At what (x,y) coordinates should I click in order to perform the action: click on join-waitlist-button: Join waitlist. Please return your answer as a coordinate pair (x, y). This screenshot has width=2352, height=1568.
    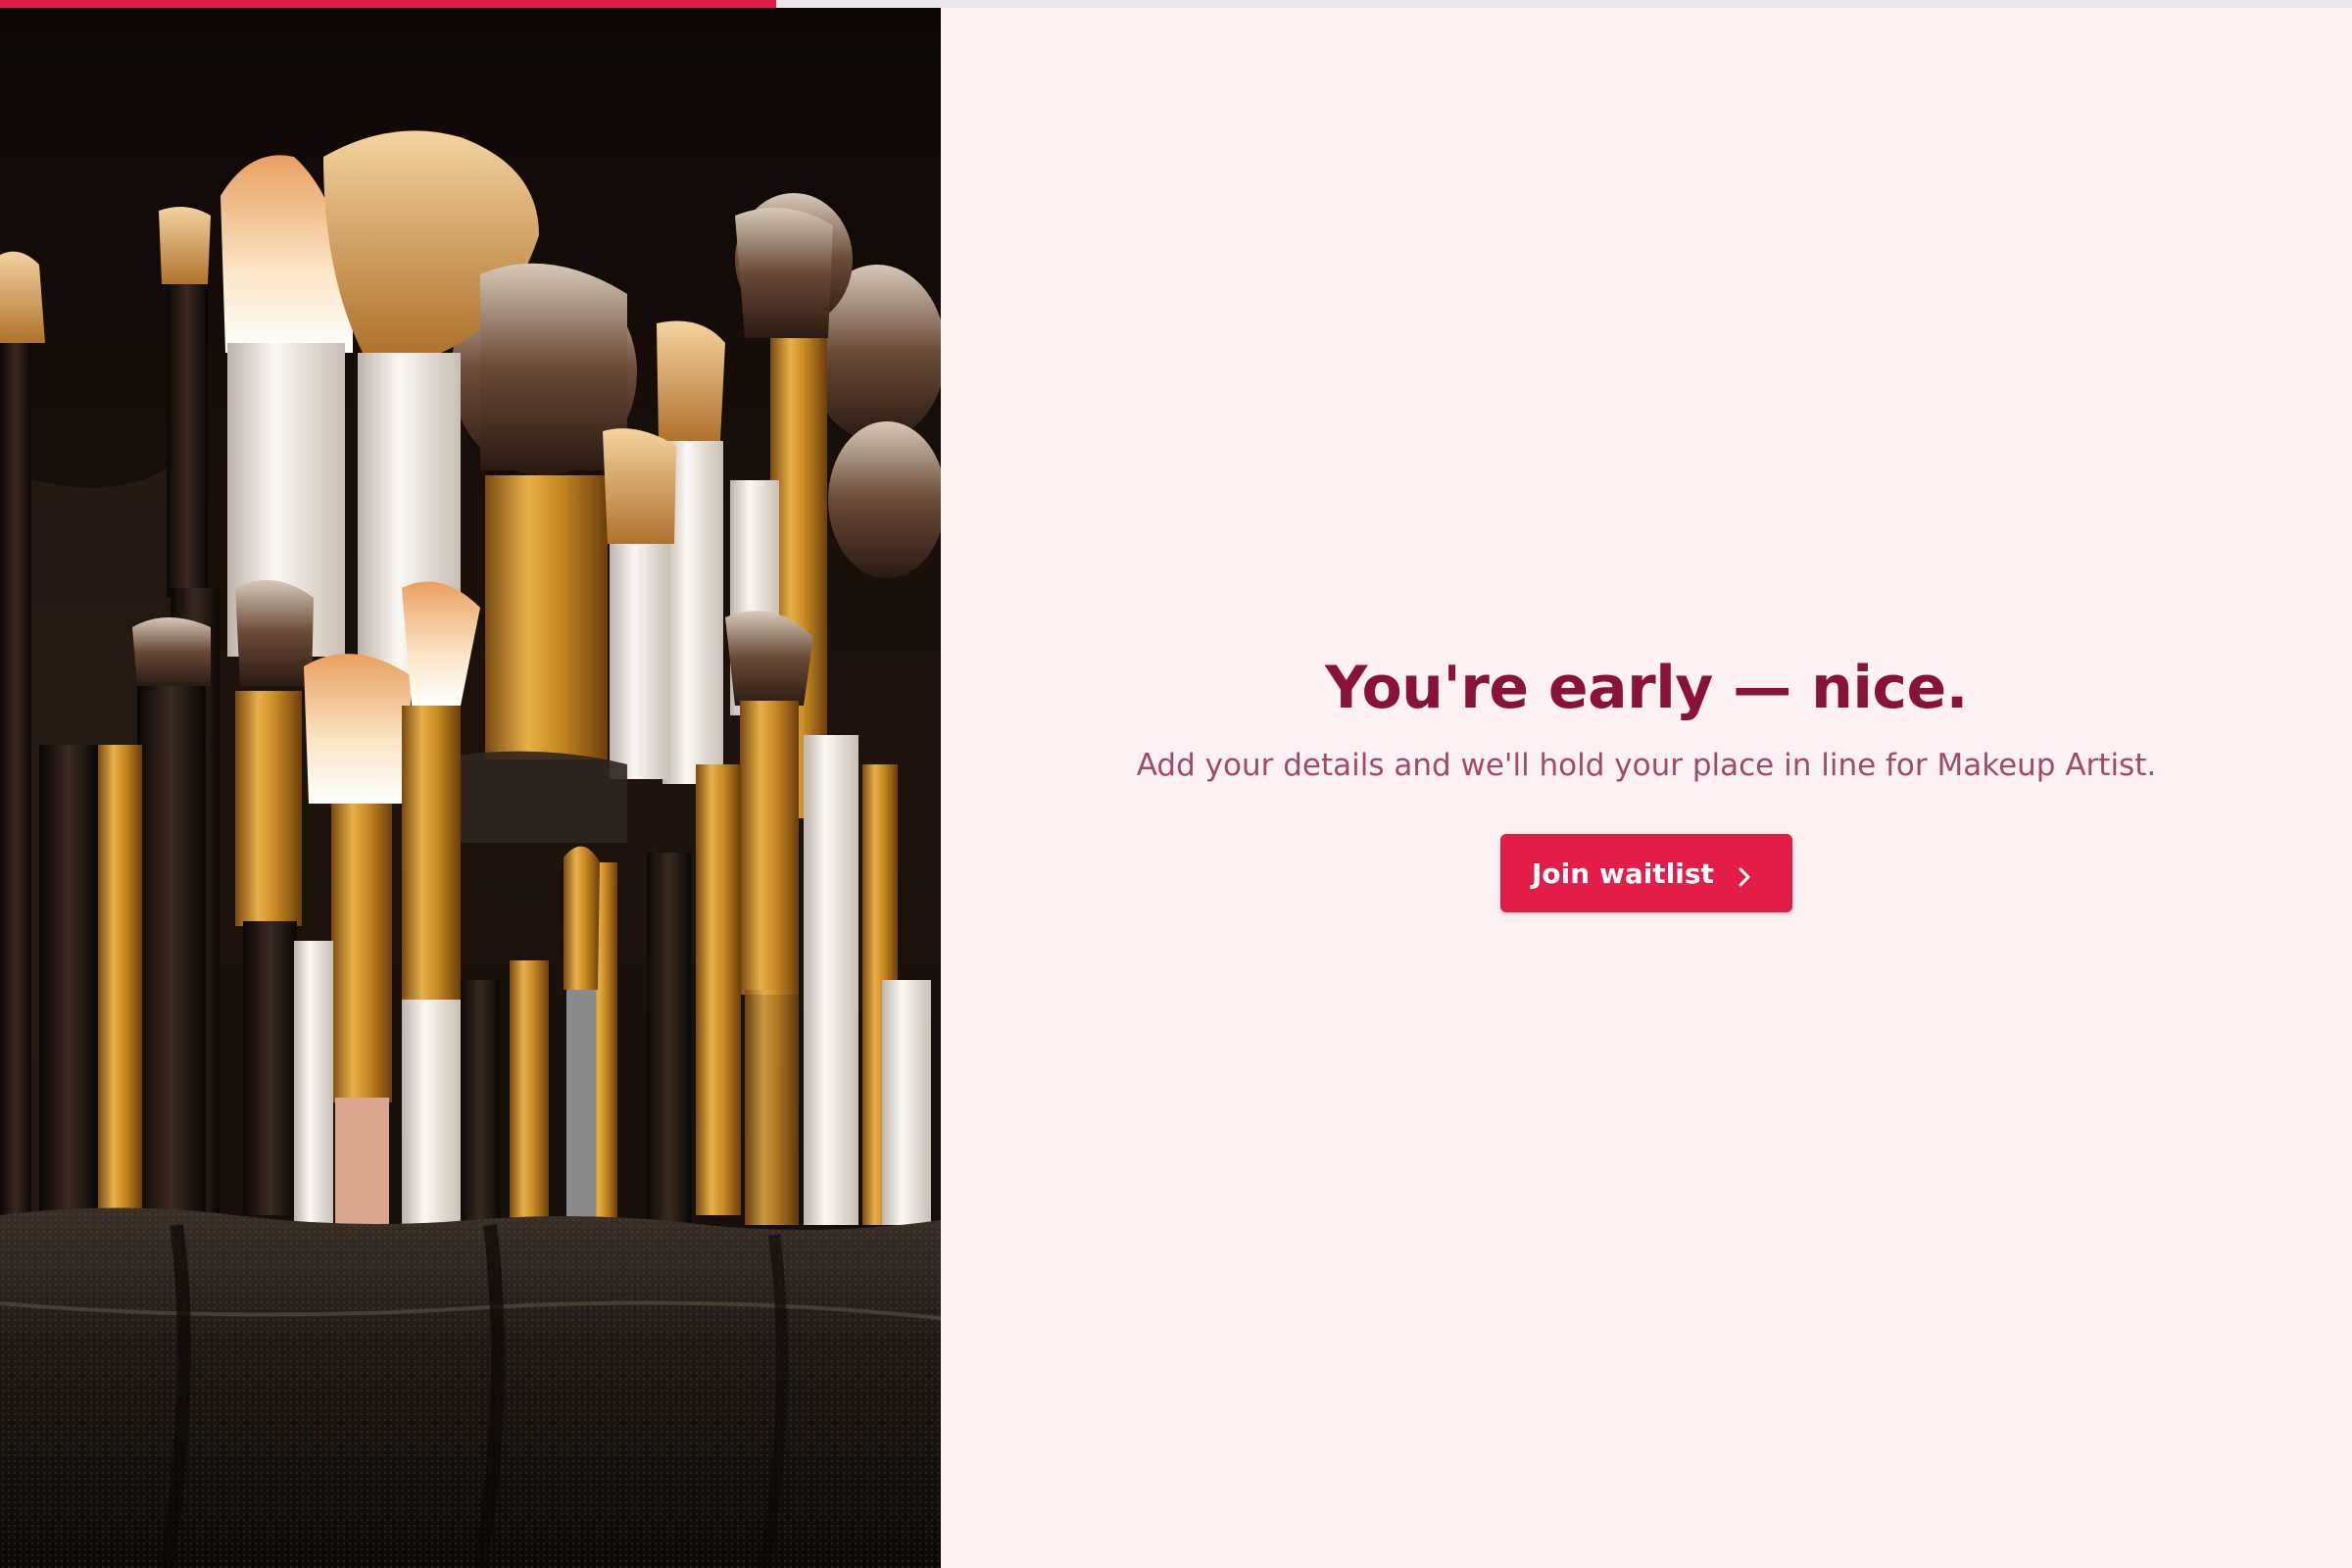
    Looking at the image, I should click on (1646, 873).